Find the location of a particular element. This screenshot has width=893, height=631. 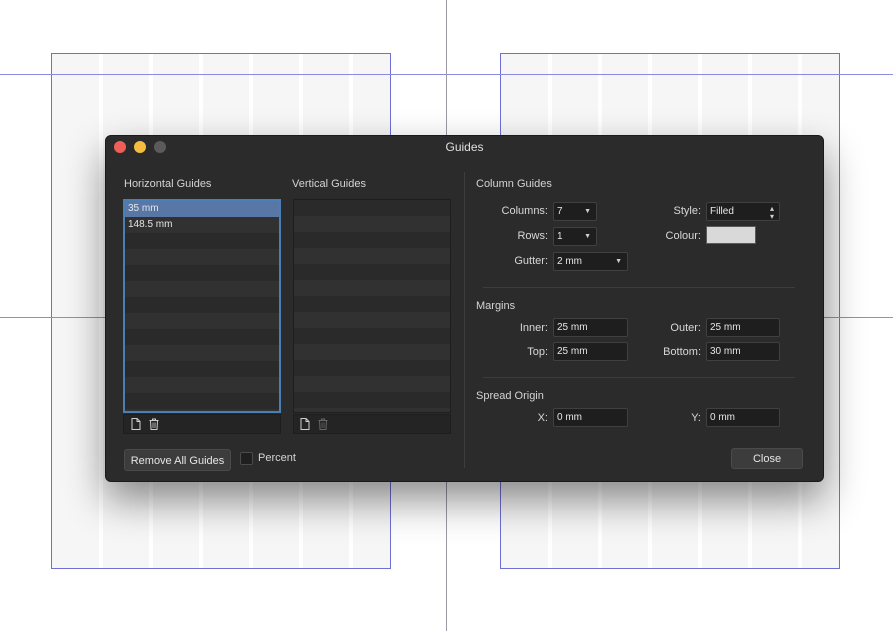

rows-select: 1 ▼ is located at coordinates (575, 236).